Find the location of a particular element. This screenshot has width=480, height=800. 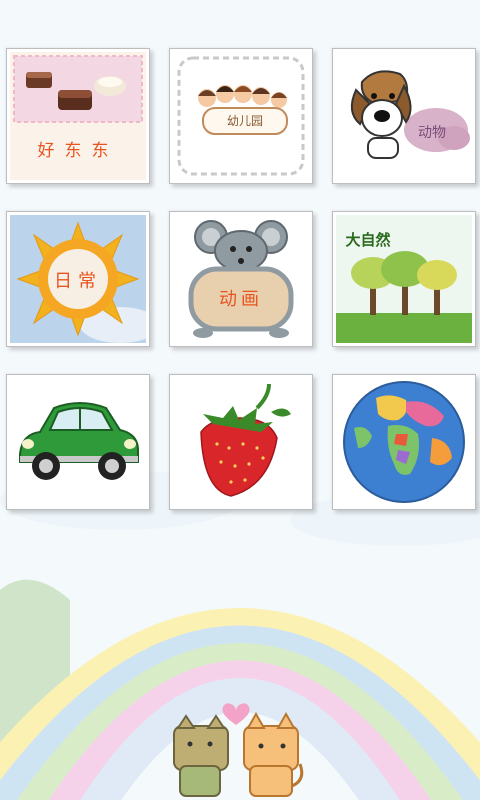

category-tile-world is located at coordinates (404, 442).